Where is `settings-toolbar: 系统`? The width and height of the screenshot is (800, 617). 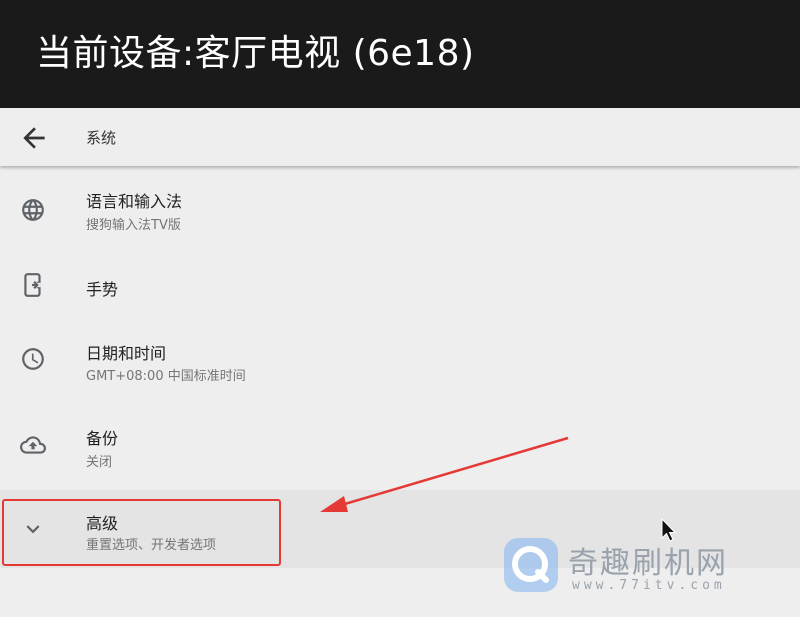 settings-toolbar: 系统 is located at coordinates (400, 137).